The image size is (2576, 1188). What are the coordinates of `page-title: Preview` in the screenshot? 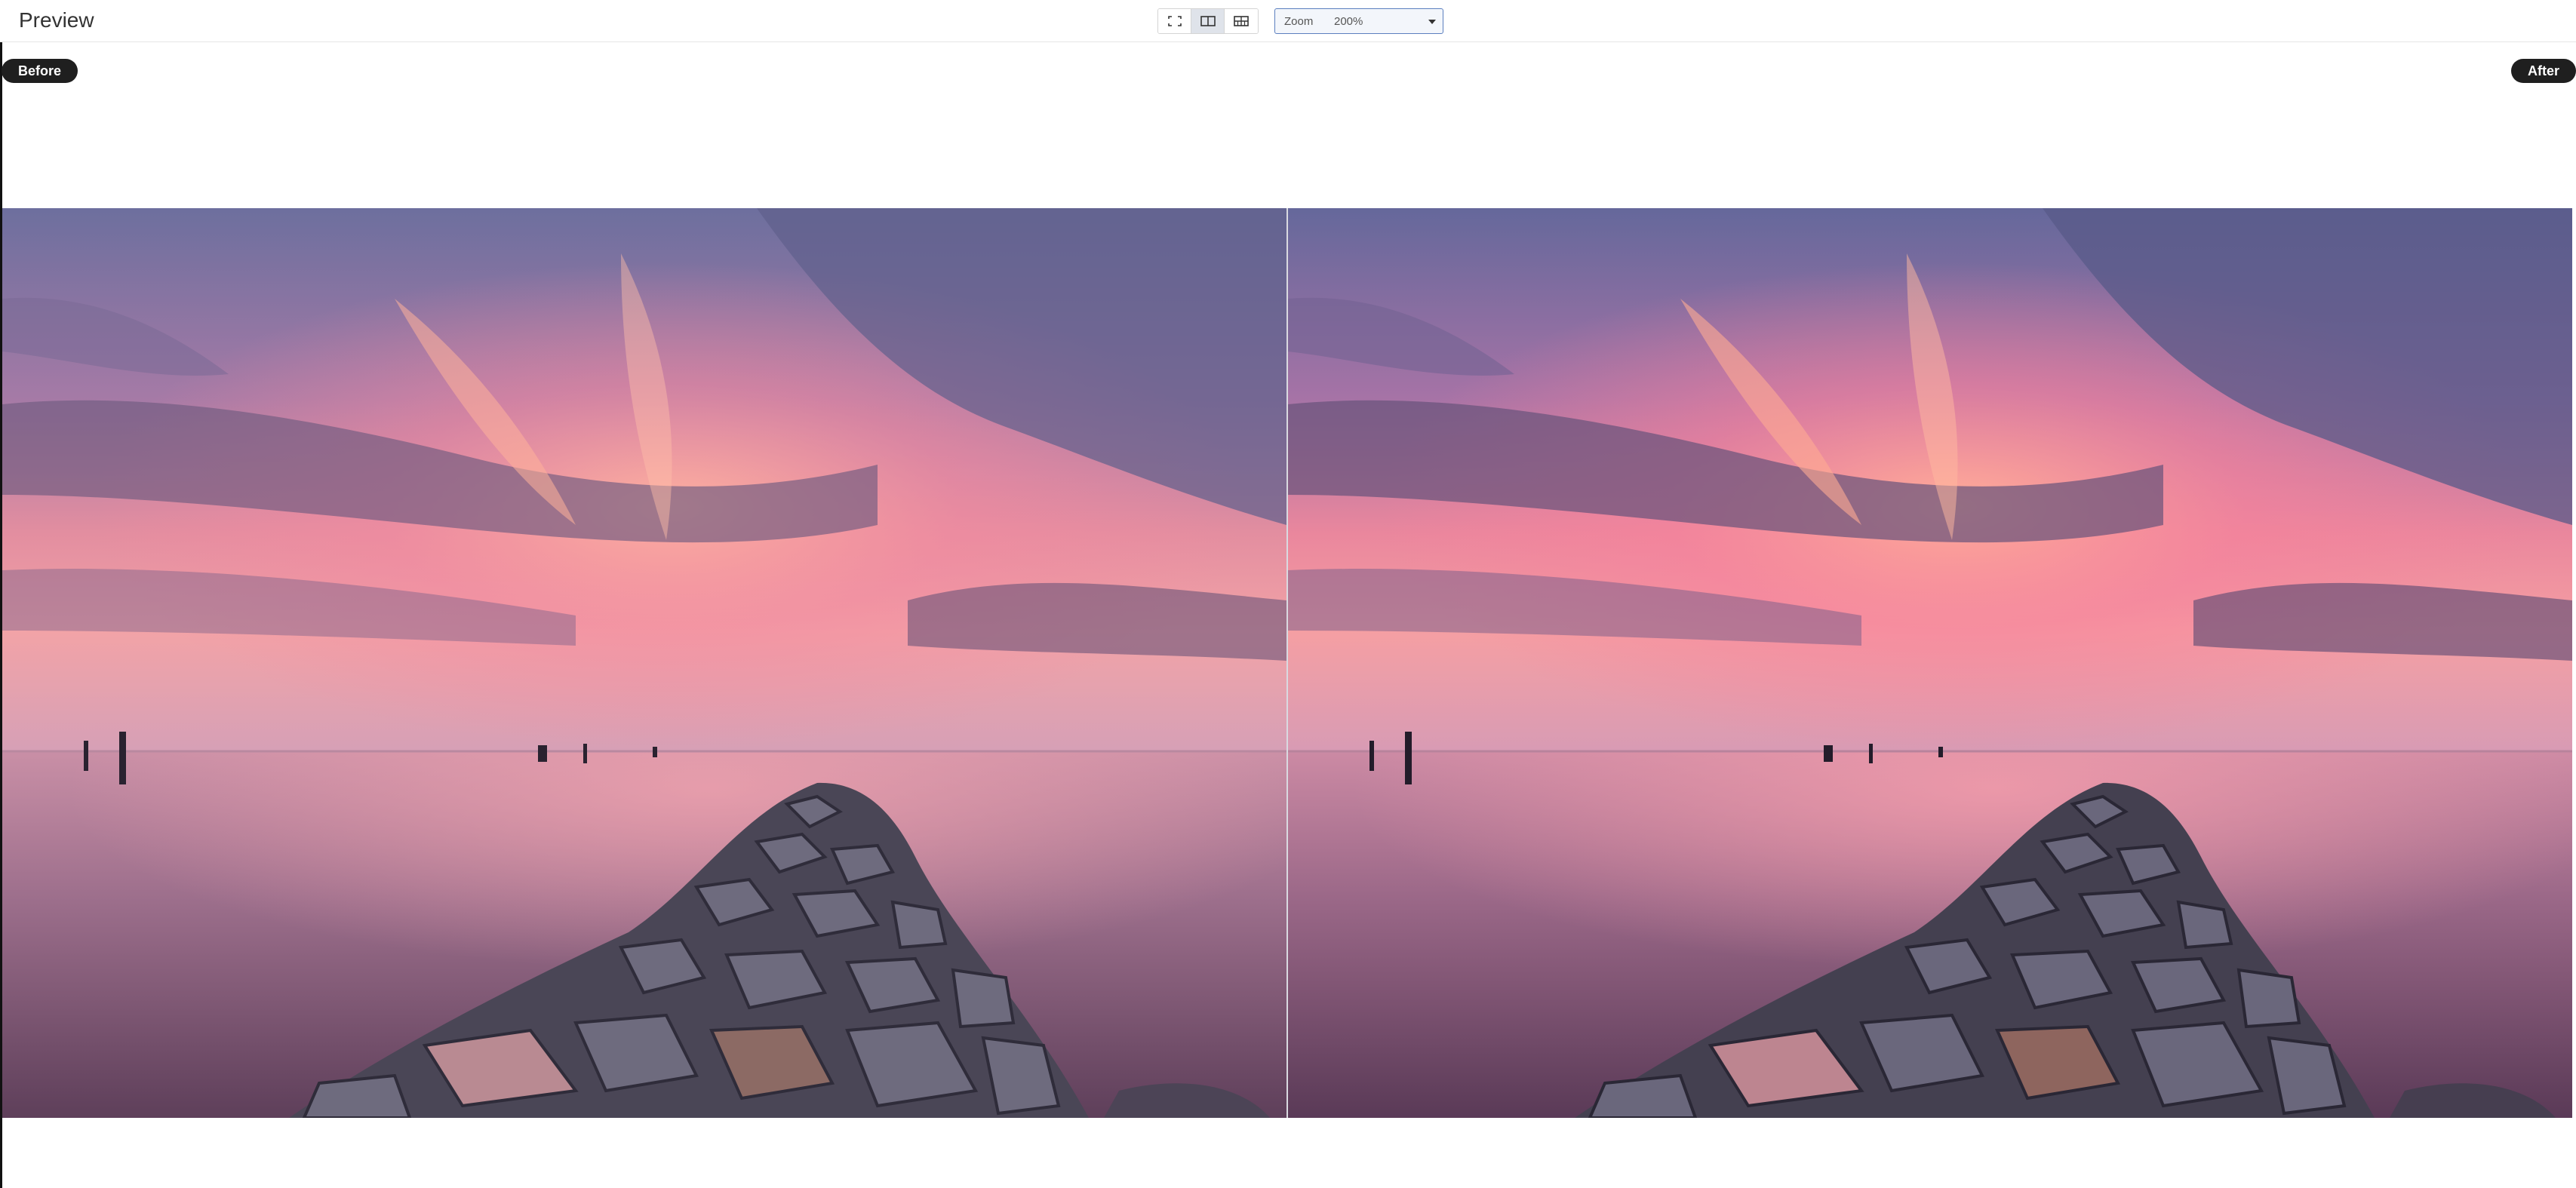 It's located at (56, 20).